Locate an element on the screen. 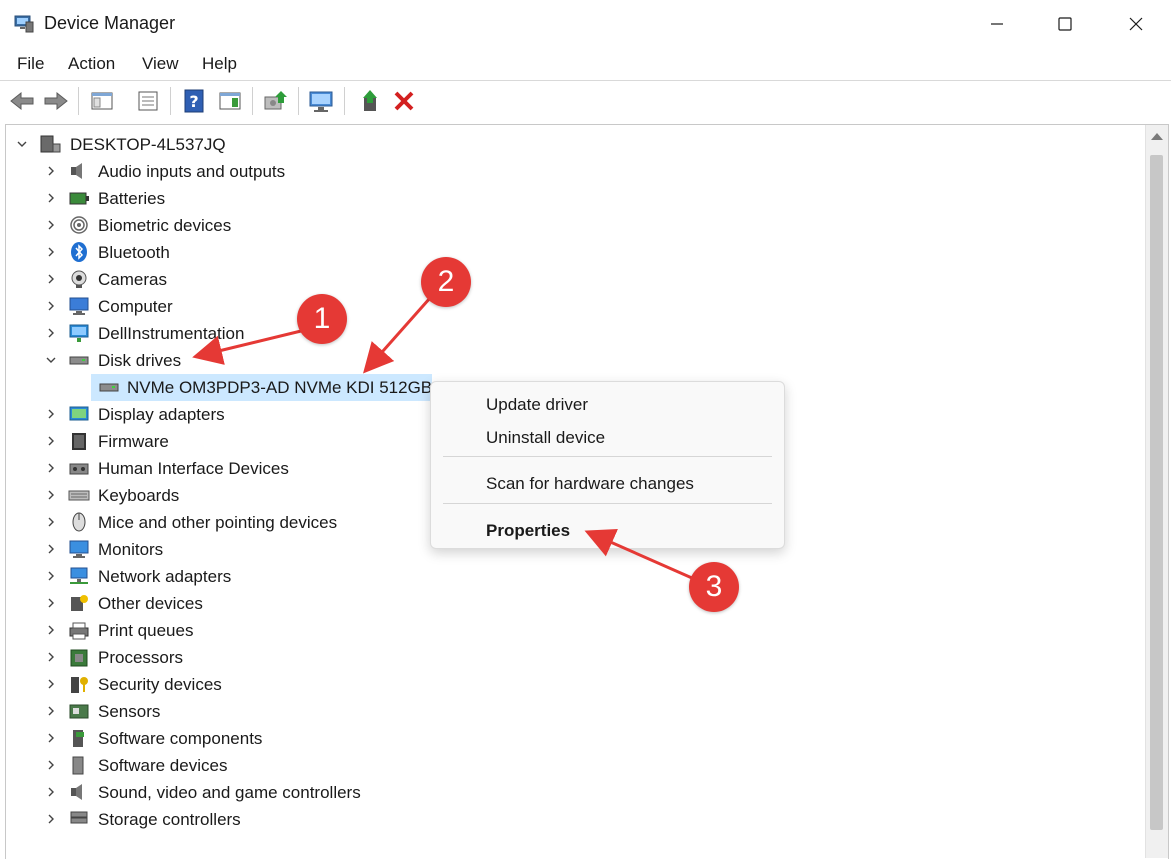 This screenshot has height=859, width=1171. tree-item-biometric-devices: Biometric devices is located at coordinates (571, 225).